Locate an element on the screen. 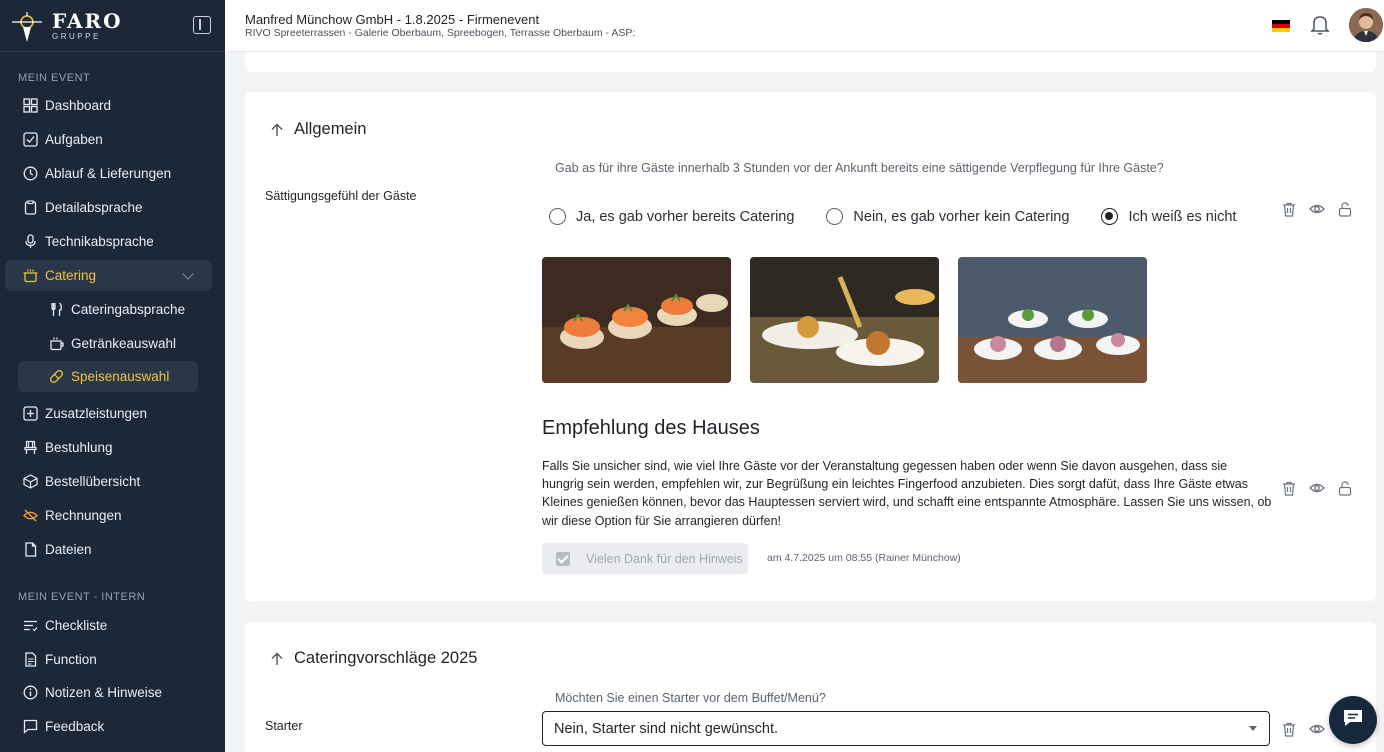  sidebar-item-label: Notizen & Hinweise is located at coordinates (104, 692).